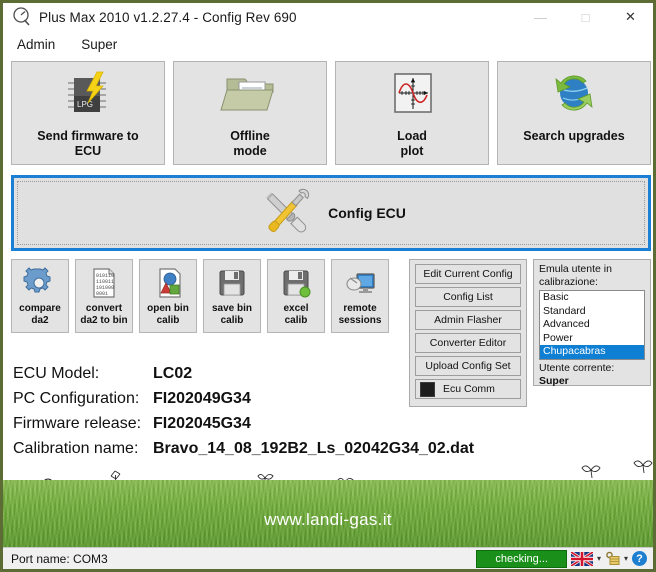 The width and height of the screenshot is (656, 572). I want to click on load-plot-label: Load plot, so click(412, 143).